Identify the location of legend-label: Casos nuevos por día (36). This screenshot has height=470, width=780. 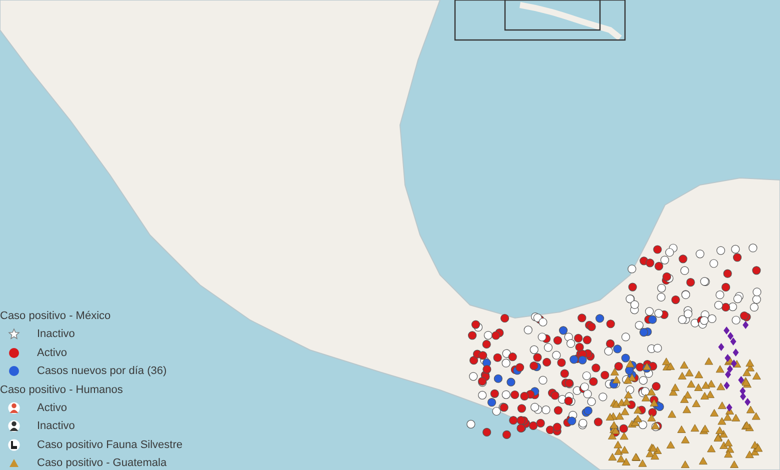
(102, 371).